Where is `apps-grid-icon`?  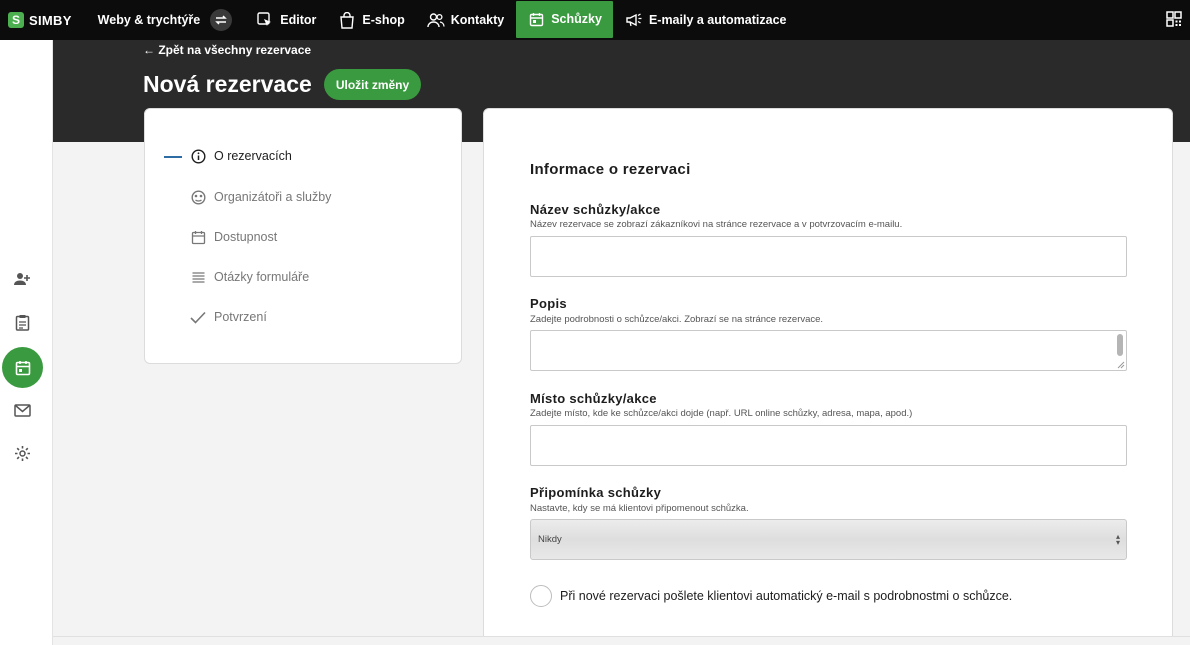 apps-grid-icon is located at coordinates (1174, 19).